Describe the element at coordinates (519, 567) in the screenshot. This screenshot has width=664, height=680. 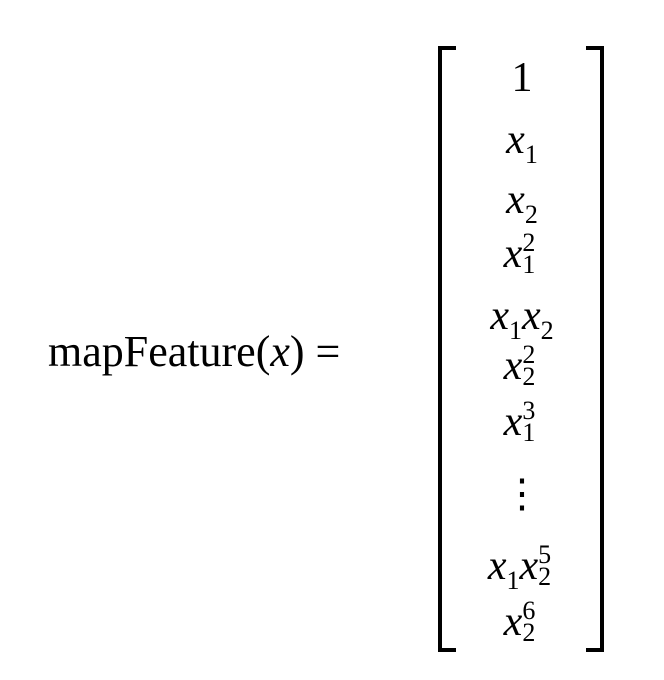
I see `vector-row: x1x 5 2` at that location.